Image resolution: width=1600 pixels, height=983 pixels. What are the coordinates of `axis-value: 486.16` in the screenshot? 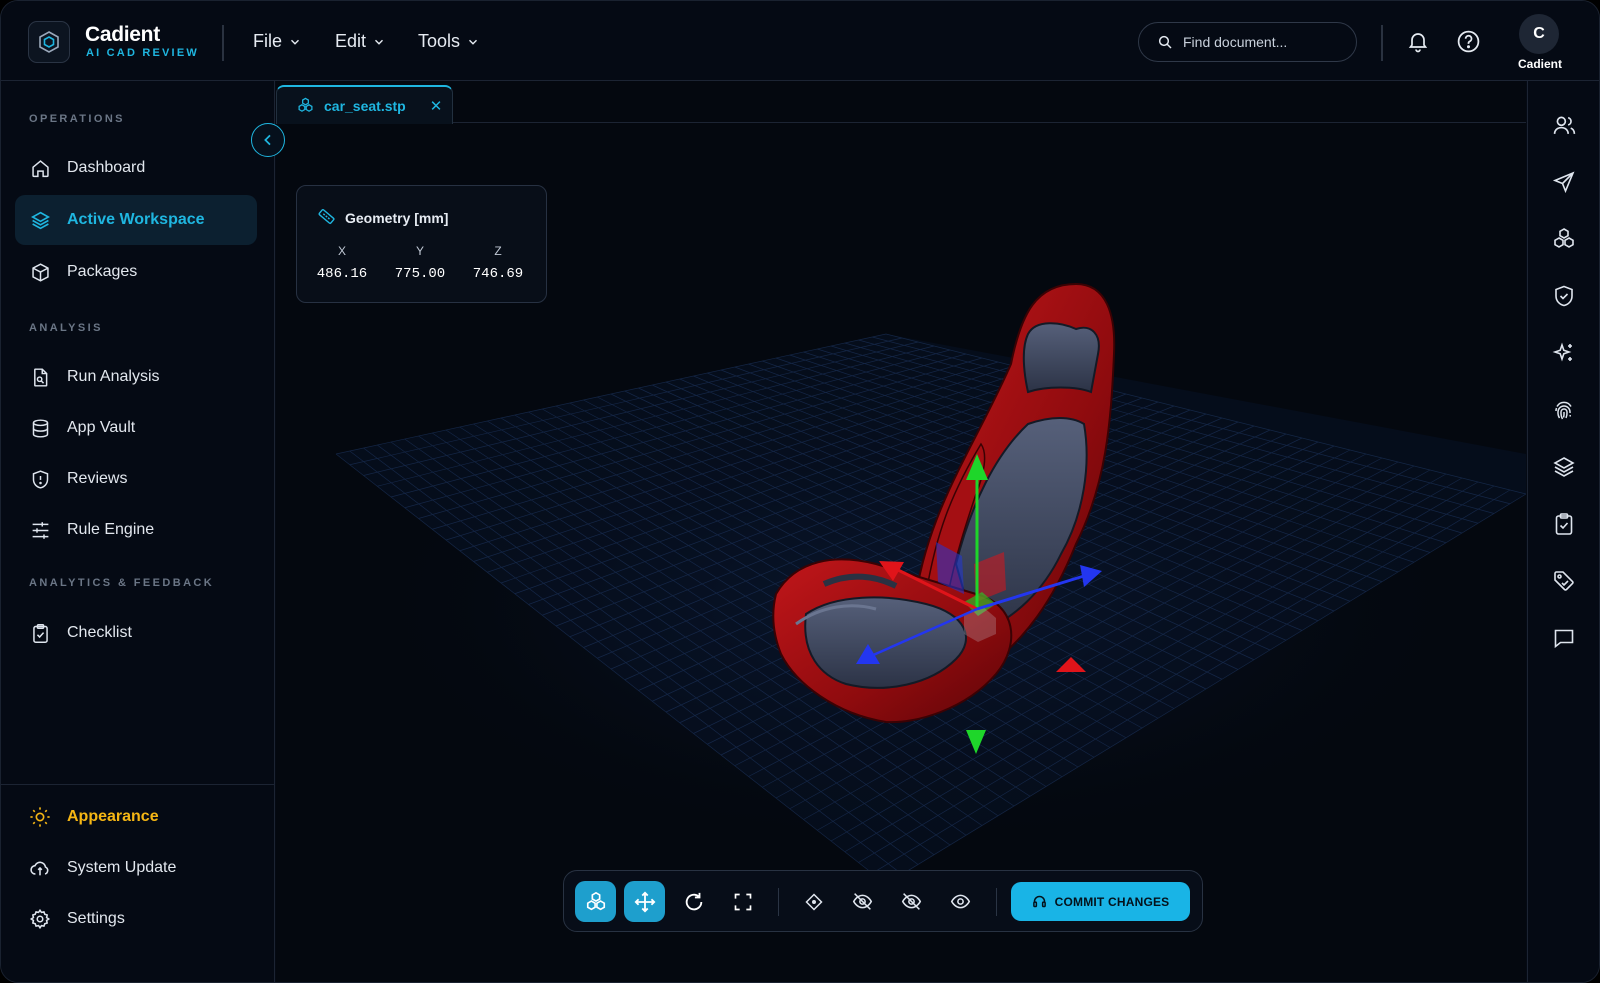 It's located at (342, 274).